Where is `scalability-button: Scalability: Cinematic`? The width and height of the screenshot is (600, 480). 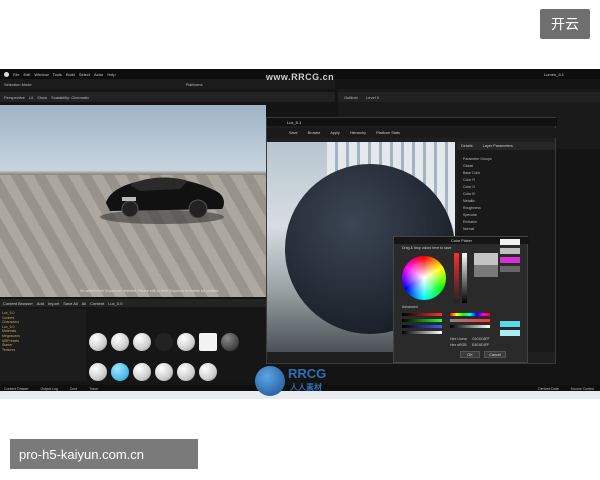
scalability-button: Scalability: Cinematic is located at coordinates (70, 97).